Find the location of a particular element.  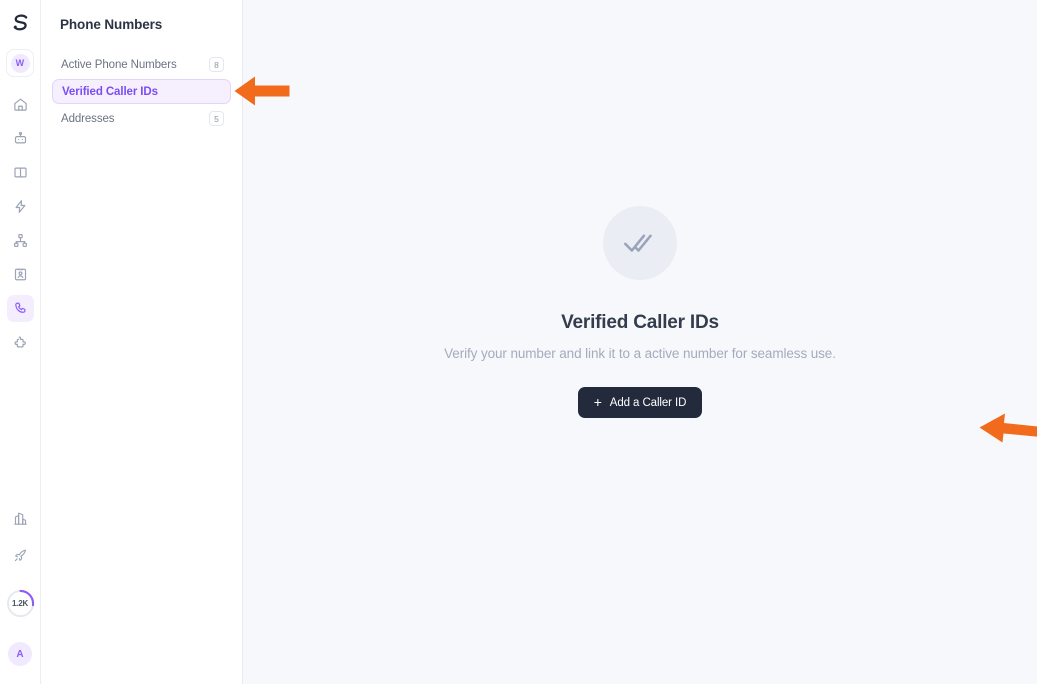

empty-state-icon-circle is located at coordinates (640, 243).